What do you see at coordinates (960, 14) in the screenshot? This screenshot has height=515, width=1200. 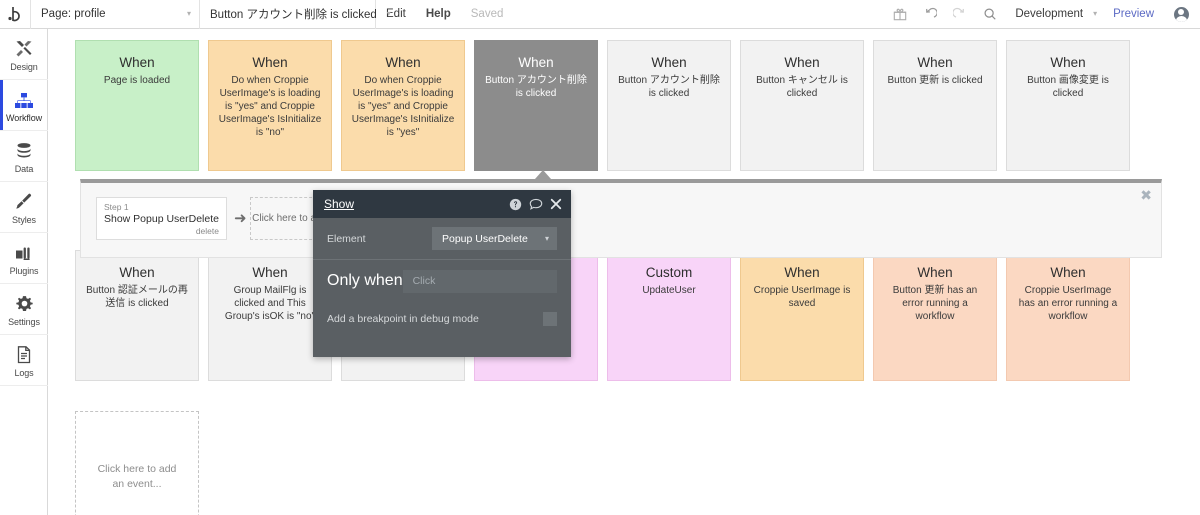 I see `redo-icon` at bounding box center [960, 14].